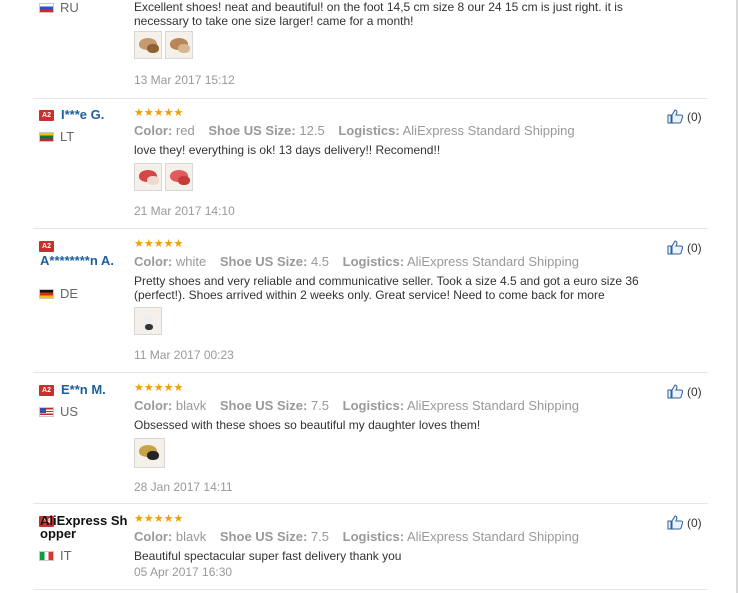 The image size is (738, 593). Describe the element at coordinates (86, 527) in the screenshot. I see `reviewer-name: AliExpress Shopper` at that location.